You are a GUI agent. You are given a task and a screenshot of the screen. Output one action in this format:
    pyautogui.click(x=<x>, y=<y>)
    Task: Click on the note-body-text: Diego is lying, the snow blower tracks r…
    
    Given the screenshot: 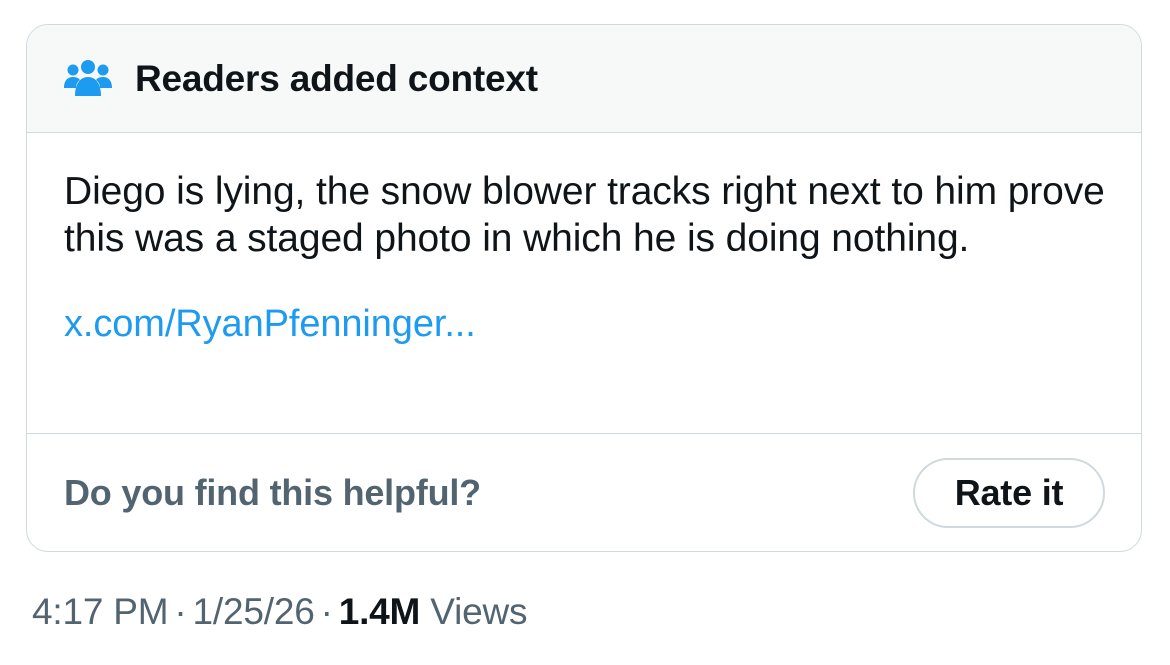 What is the action you would take?
    pyautogui.click(x=584, y=215)
    